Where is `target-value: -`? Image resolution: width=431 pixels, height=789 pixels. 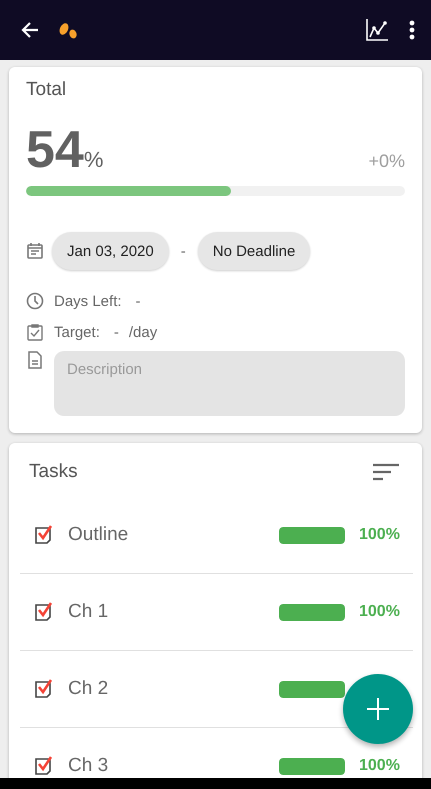 target-value: - is located at coordinates (116, 332).